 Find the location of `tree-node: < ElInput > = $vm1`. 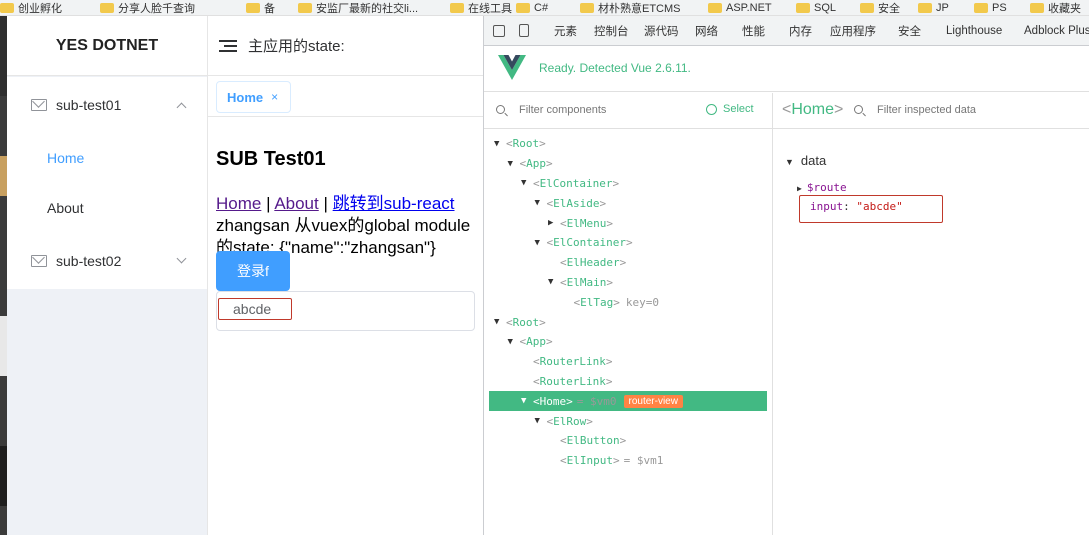

tree-node: < ElInput > = $vm1 is located at coordinates (628, 461).